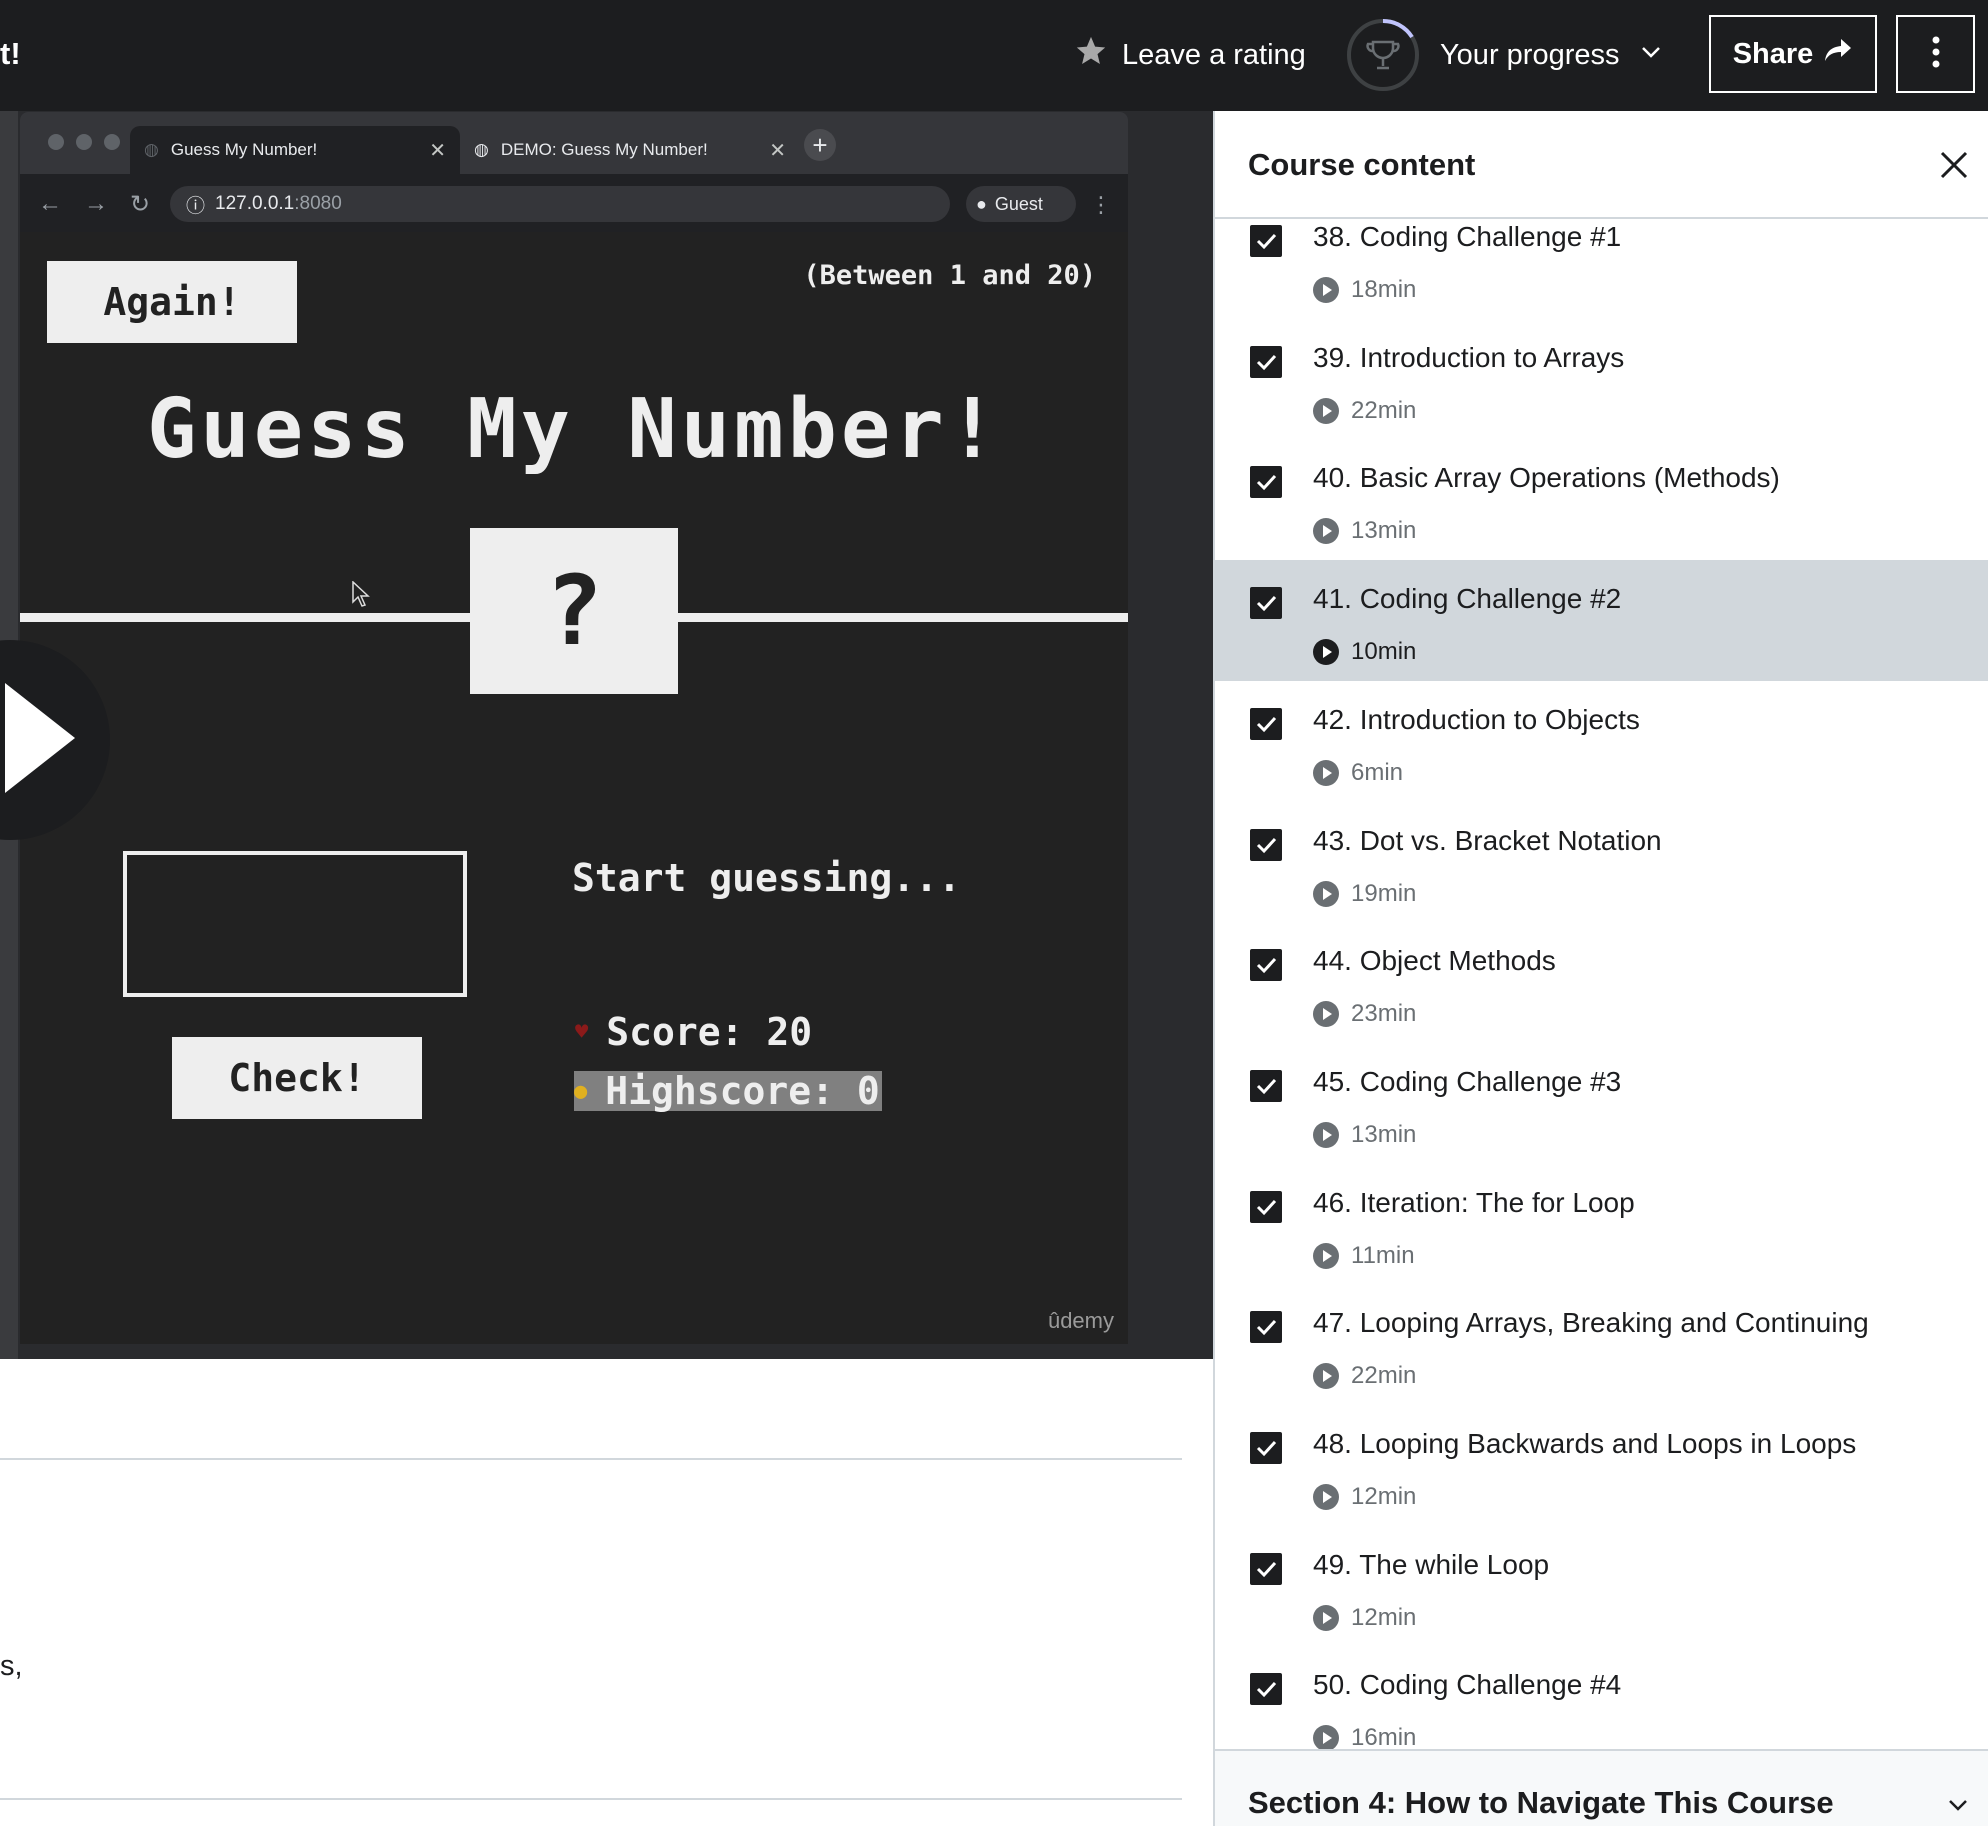 This screenshot has height=1826, width=1988. What do you see at coordinates (1773, 53) in the screenshot?
I see `share-label: Share` at bounding box center [1773, 53].